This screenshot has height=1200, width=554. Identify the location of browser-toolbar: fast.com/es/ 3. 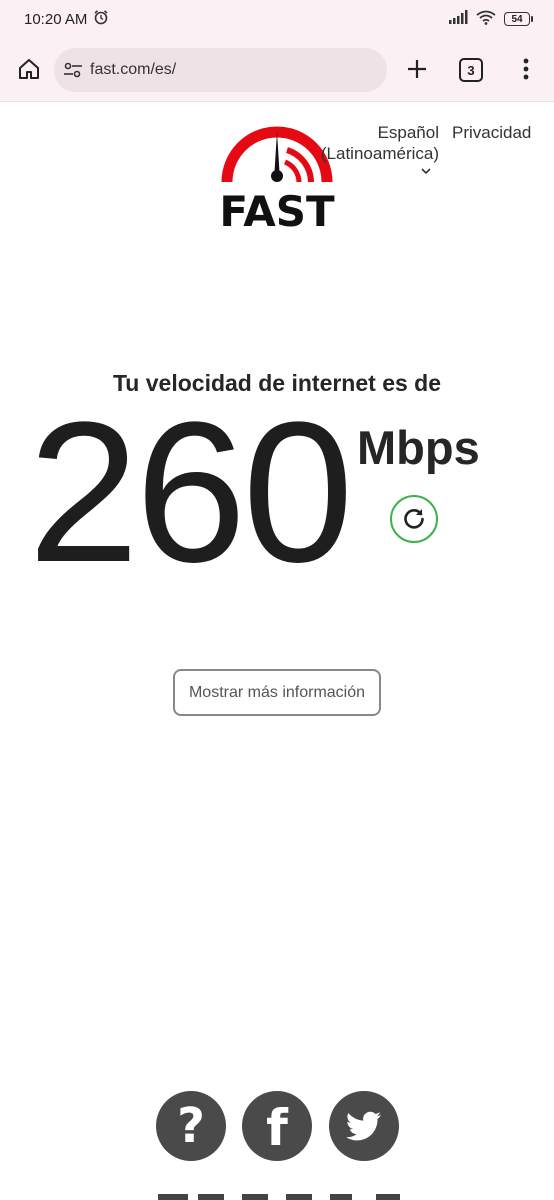
(277, 70).